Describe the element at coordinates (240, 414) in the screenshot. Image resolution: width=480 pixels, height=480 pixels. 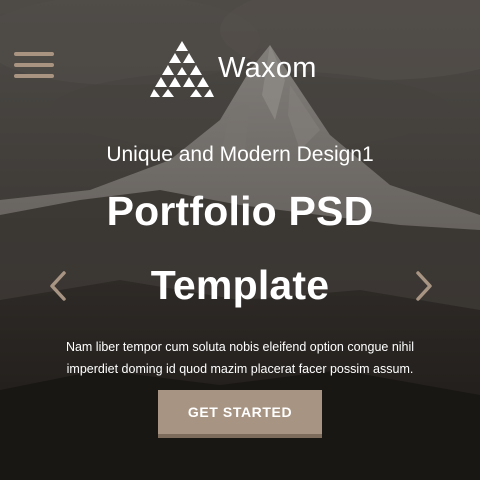
I see `get-started-button: GET STARTED` at that location.